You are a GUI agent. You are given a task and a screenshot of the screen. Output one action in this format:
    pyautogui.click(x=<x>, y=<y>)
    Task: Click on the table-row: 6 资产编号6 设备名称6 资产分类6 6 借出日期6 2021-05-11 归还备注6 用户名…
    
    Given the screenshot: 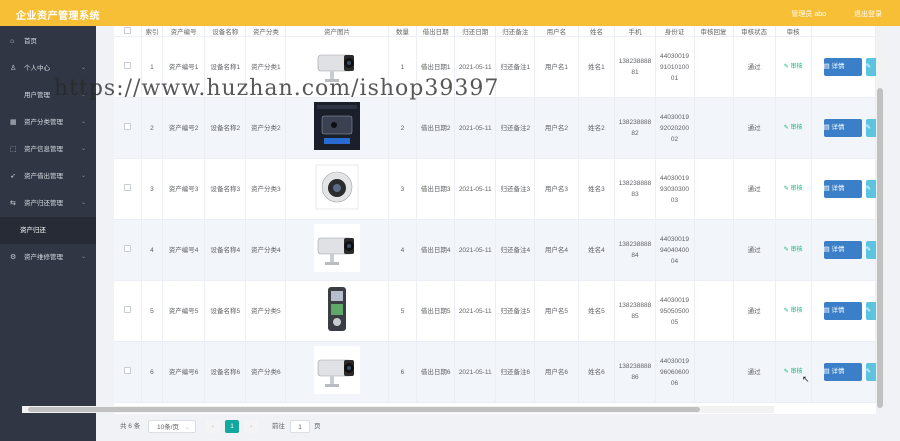 What is the action you would take?
    pyautogui.click(x=495, y=372)
    